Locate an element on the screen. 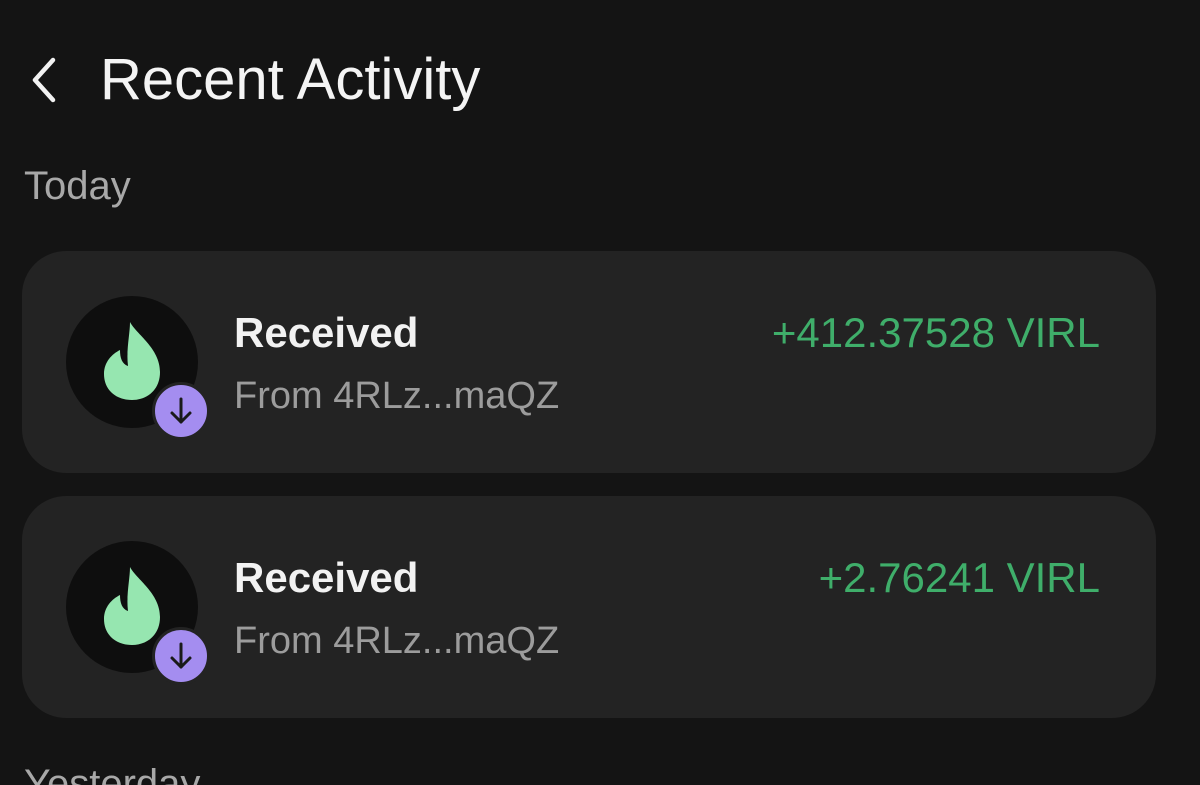 Image resolution: width=1200 pixels, height=785 pixels. chevron-left-icon is located at coordinates (44, 80).